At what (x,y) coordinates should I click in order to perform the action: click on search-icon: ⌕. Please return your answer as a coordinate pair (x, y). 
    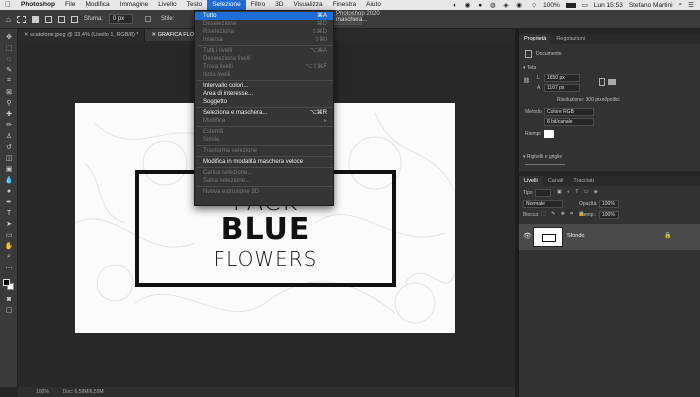
    Looking at the image, I should click on (681, 5).